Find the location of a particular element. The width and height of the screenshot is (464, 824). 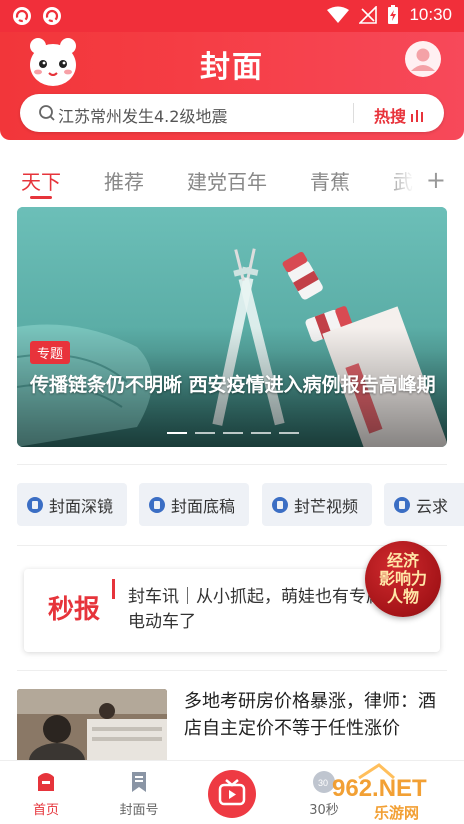

channel-label: 云求 is located at coordinates (432, 506).